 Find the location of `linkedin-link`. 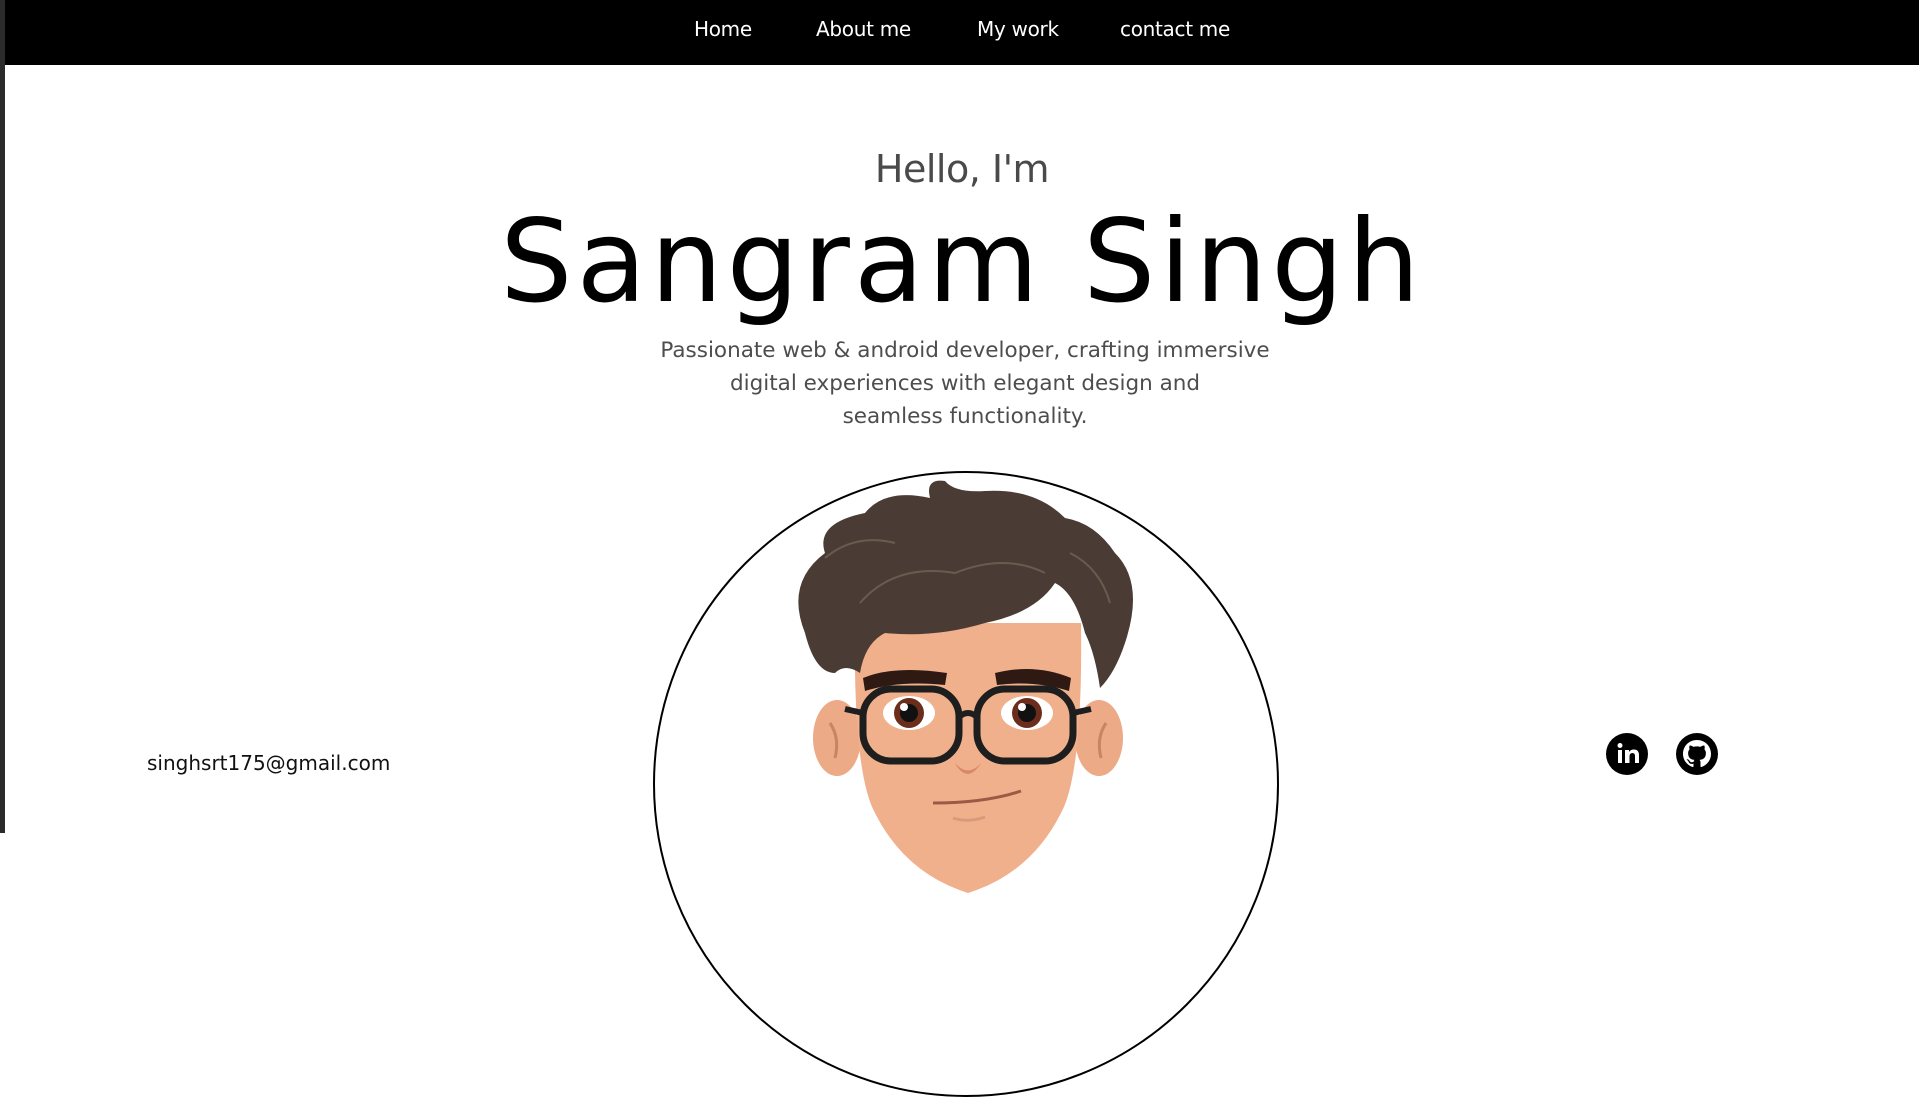

linkedin-link is located at coordinates (1627, 754).